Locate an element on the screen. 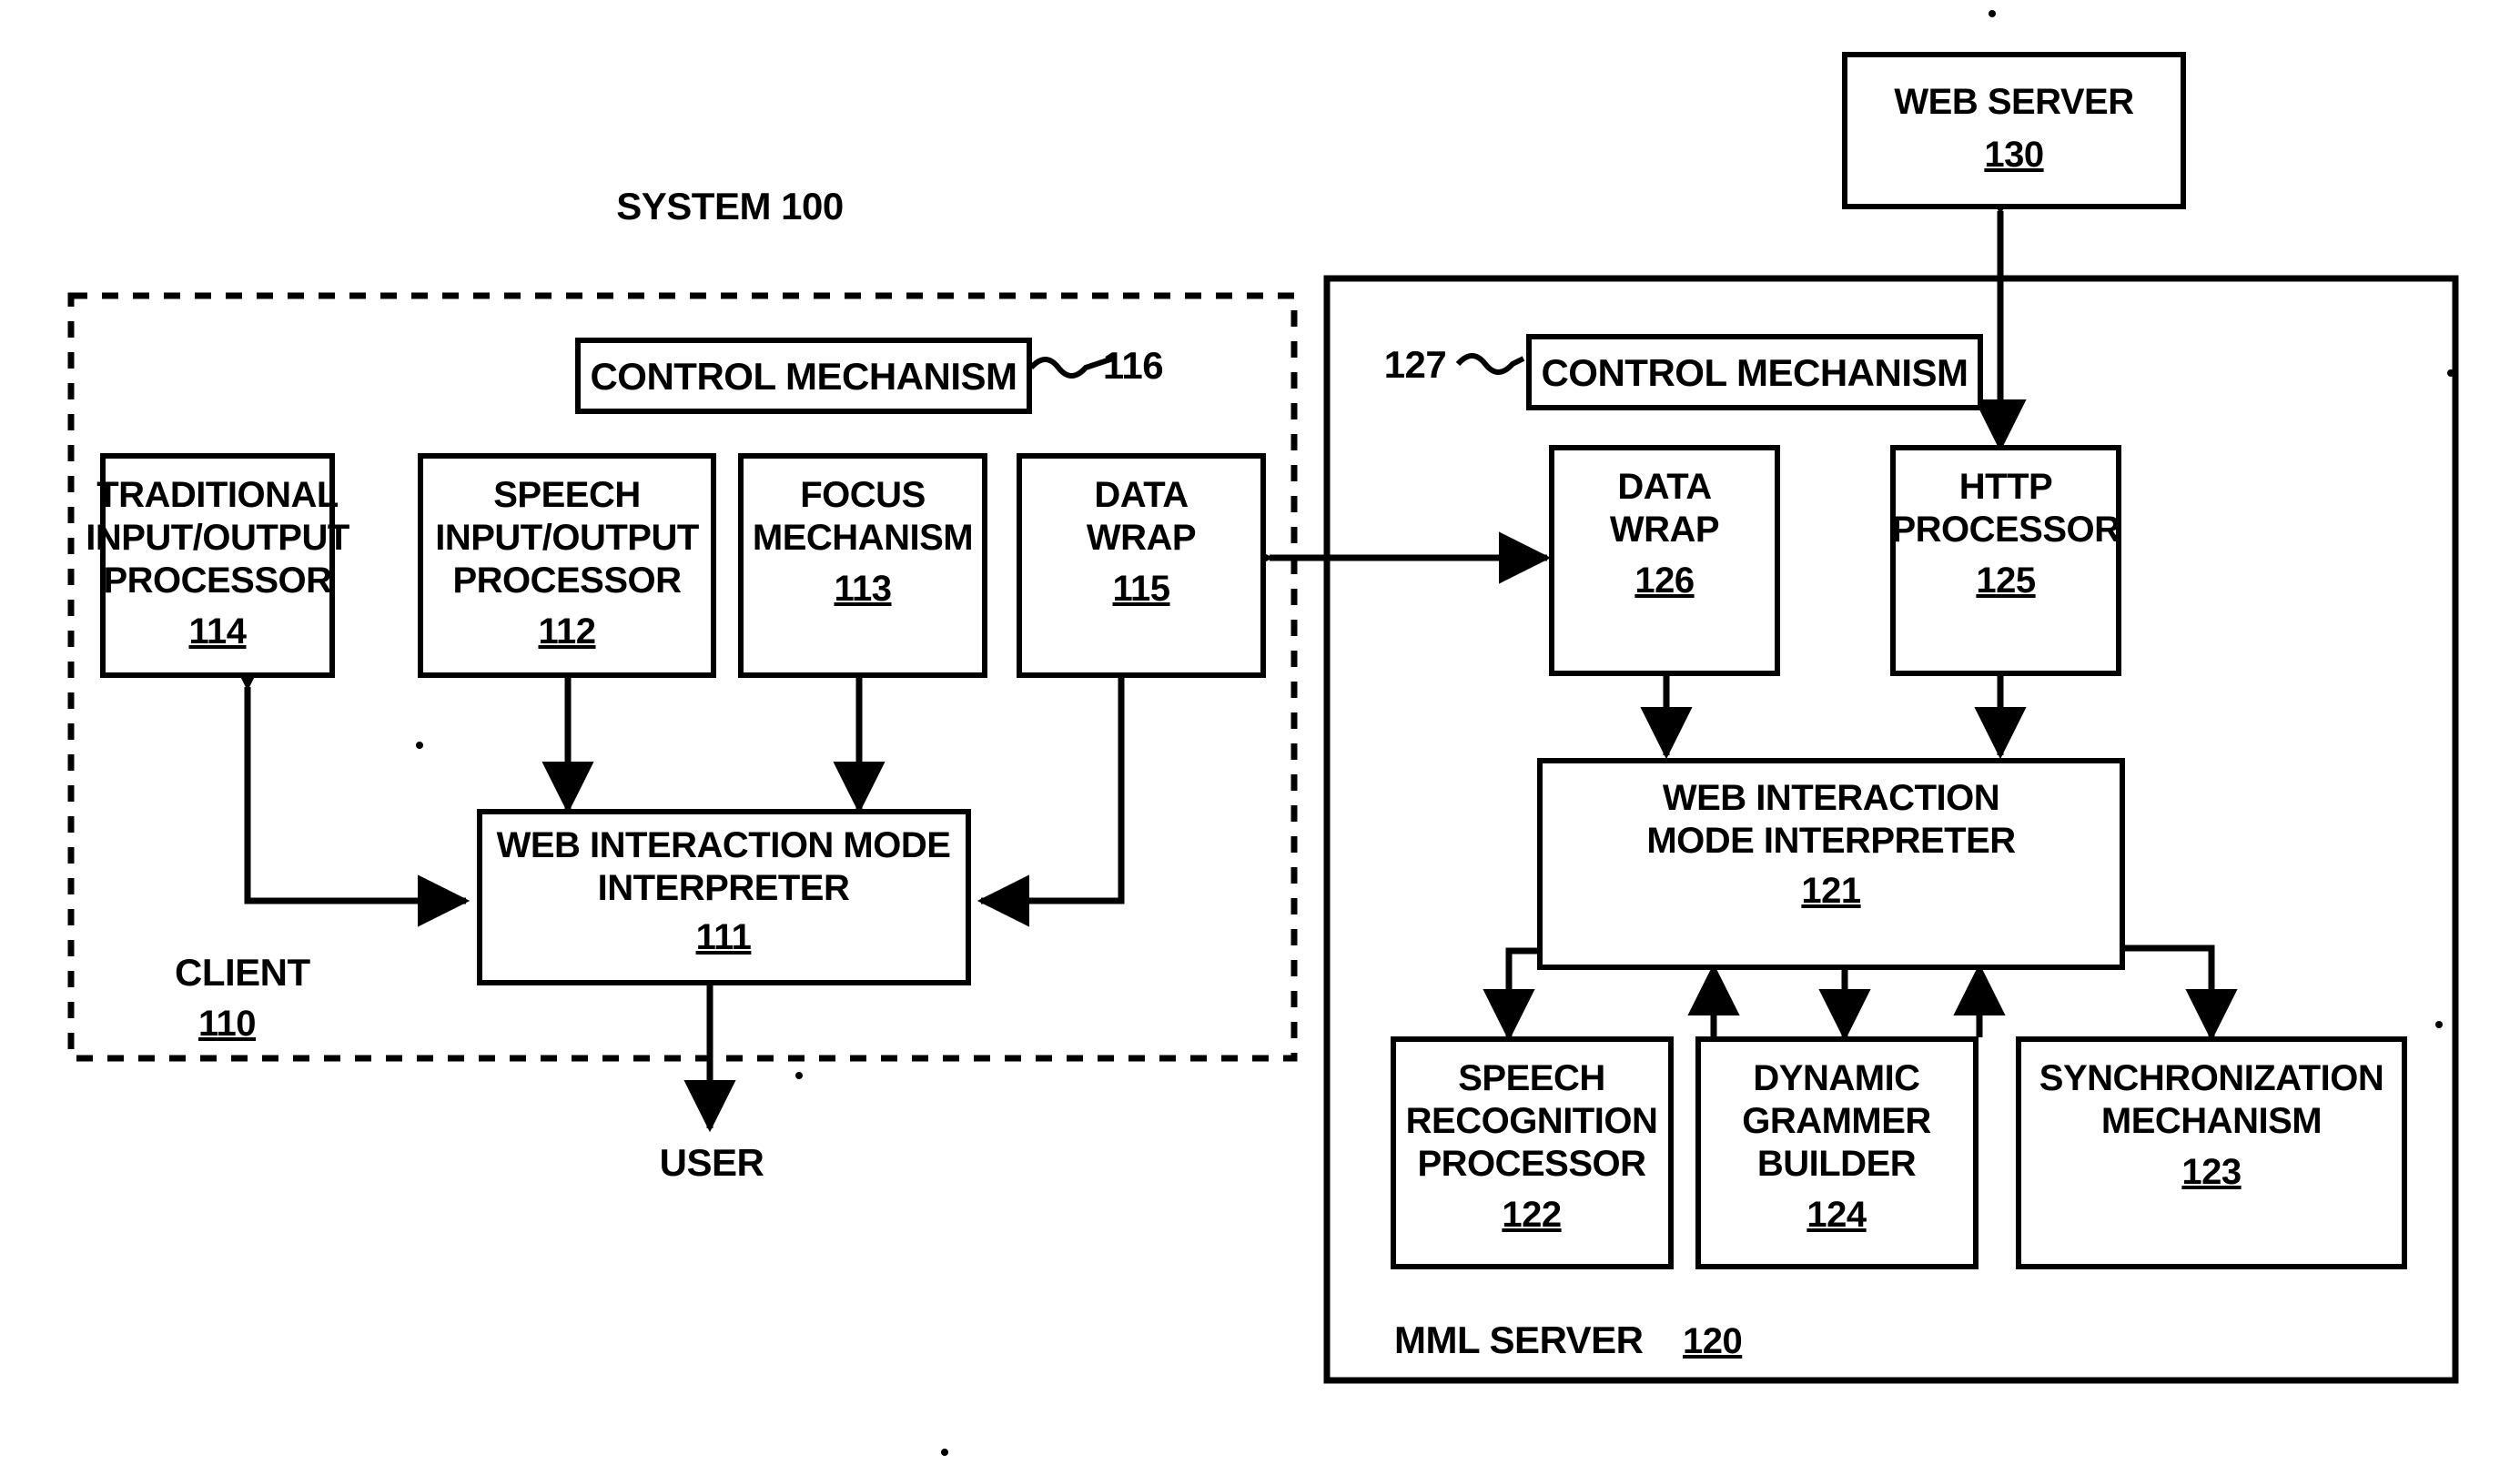  block-number: 123 is located at coordinates (2211, 1172).